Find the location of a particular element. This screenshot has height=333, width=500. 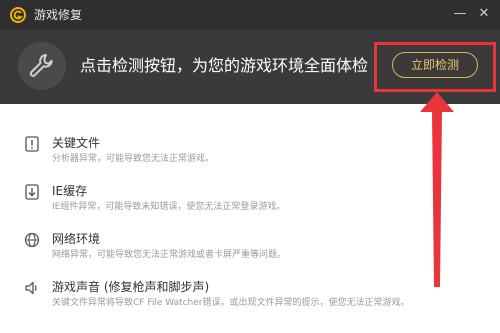

speaker-icon is located at coordinates (31, 288).